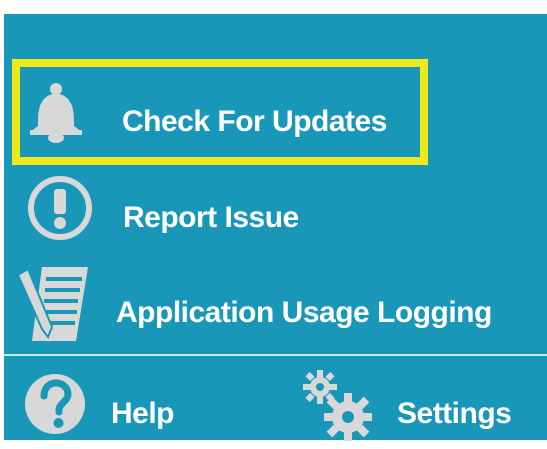 The image size is (547, 449). I want to click on question-circle-icon, so click(55, 406).